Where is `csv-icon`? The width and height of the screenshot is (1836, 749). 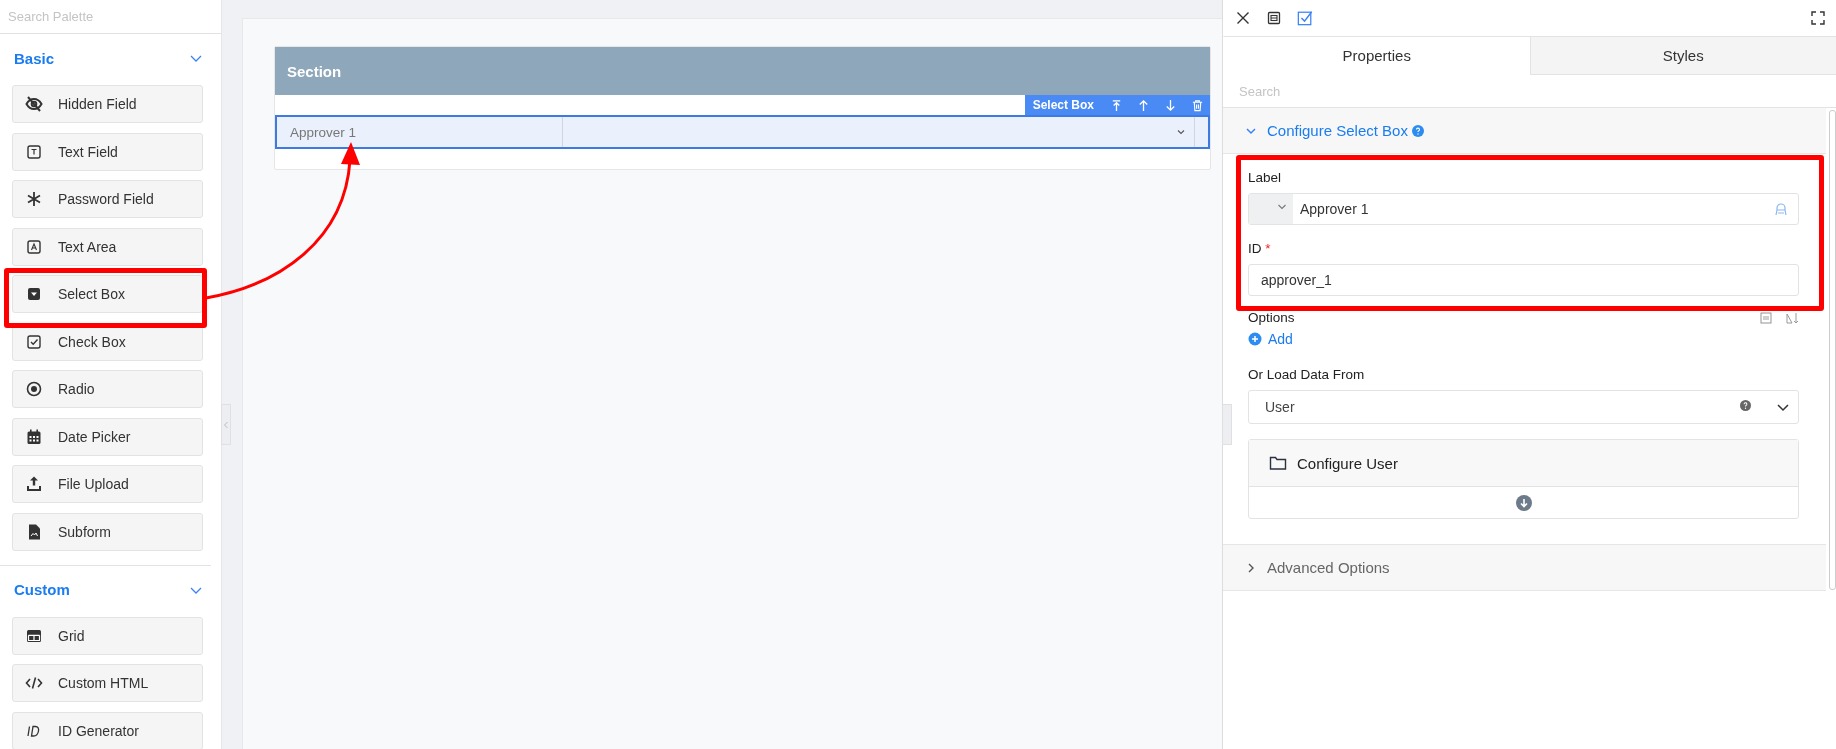 csv-icon is located at coordinates (1766, 317).